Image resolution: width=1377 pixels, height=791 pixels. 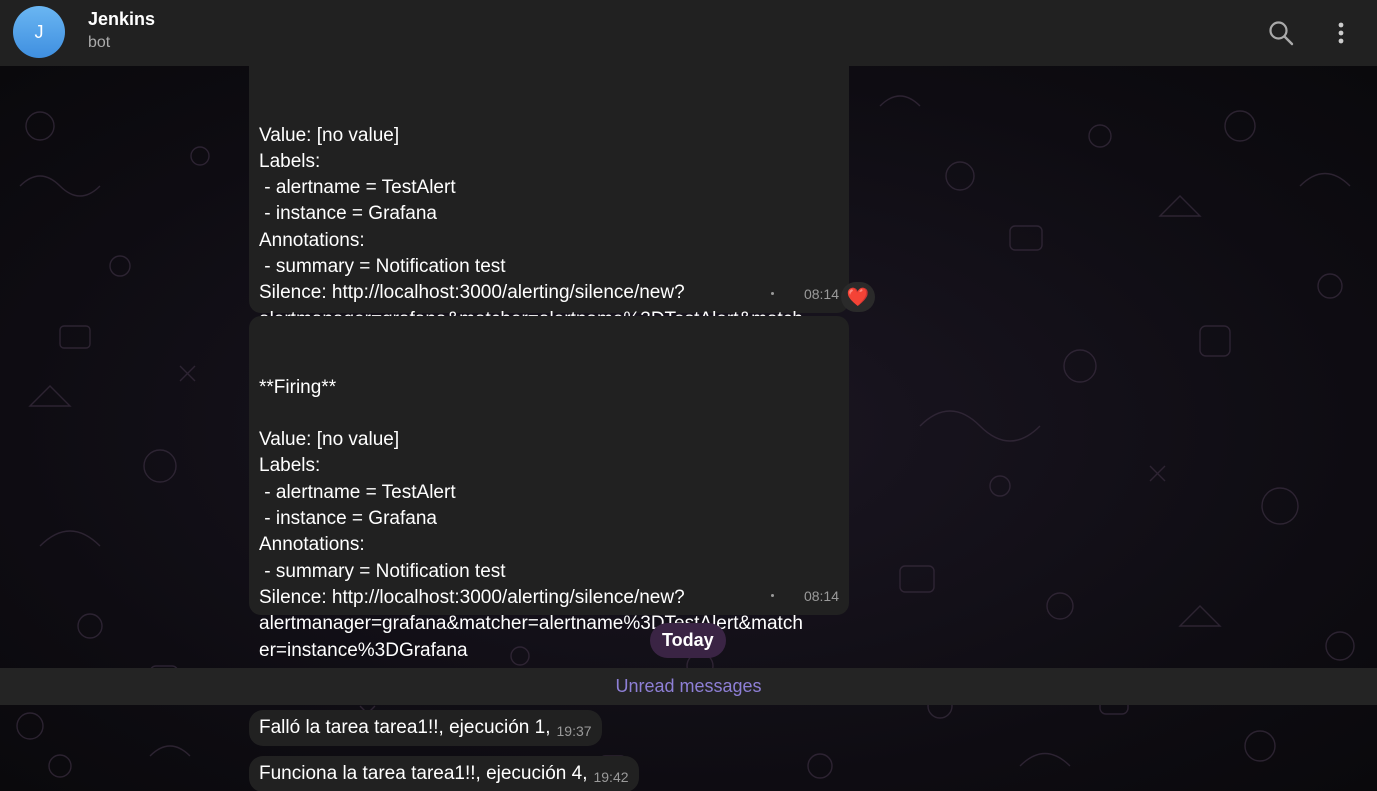 I want to click on heart-reaction: ❤️, so click(x=858, y=297).